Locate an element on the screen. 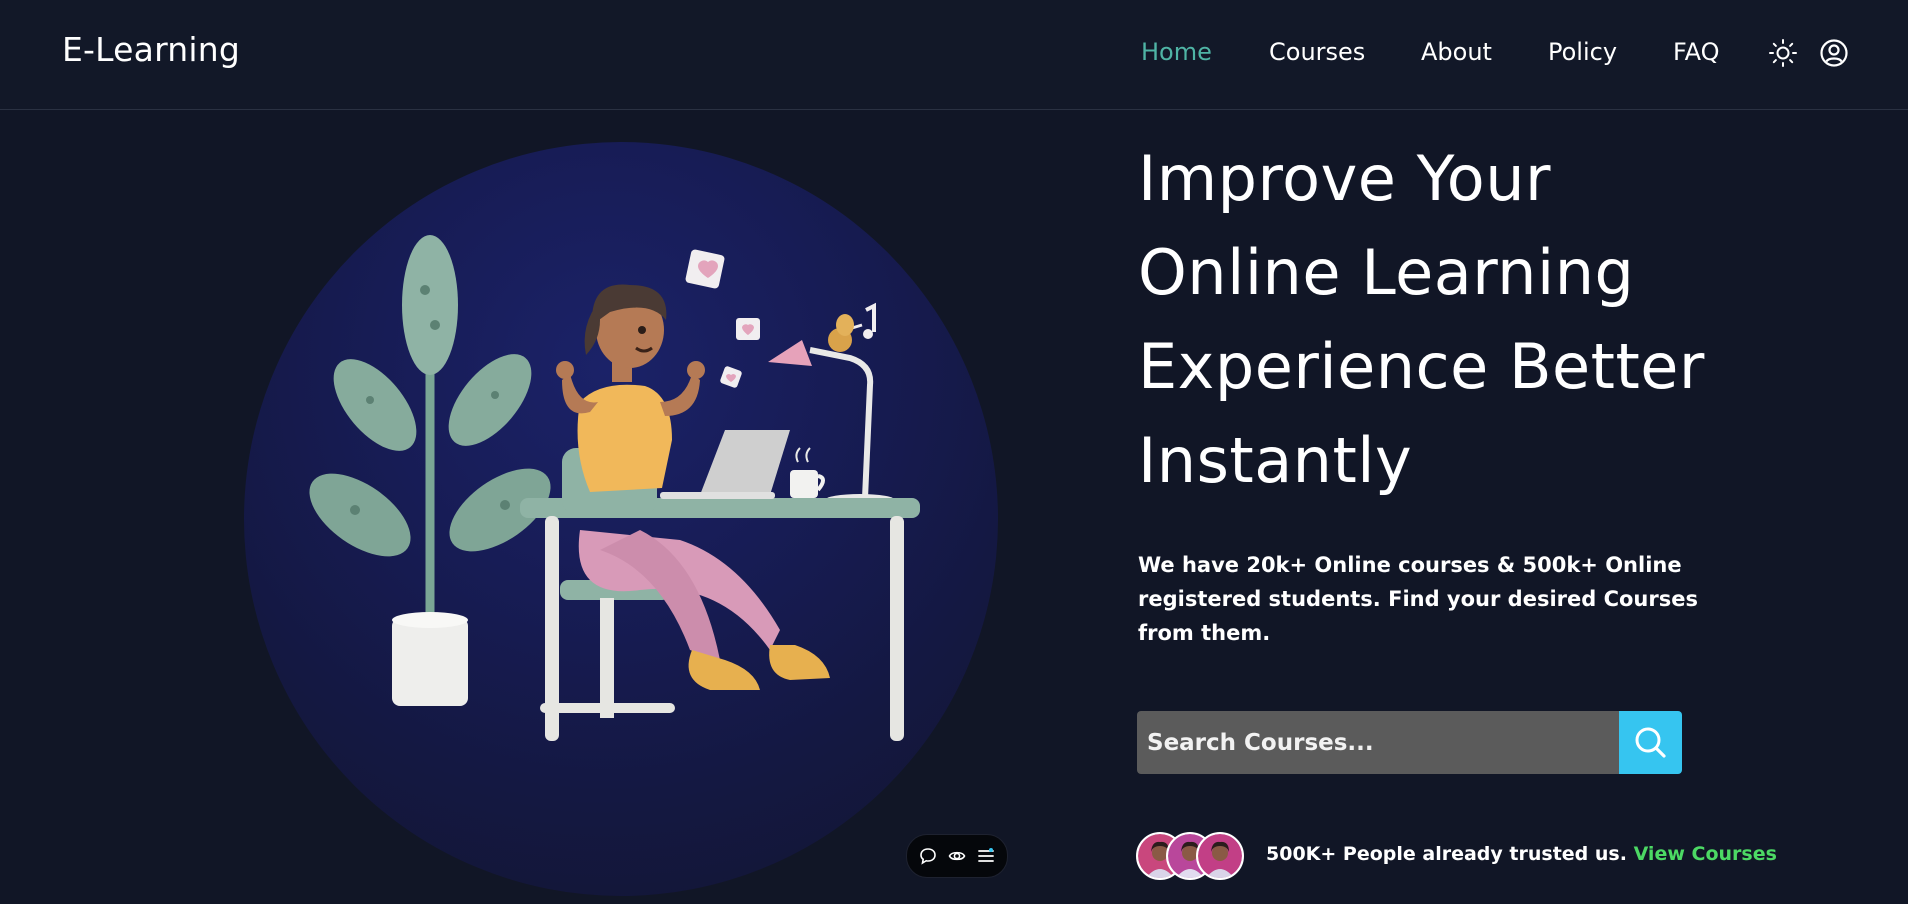 The width and height of the screenshot is (1908, 904). nav-link-about: About is located at coordinates (1456, 52).